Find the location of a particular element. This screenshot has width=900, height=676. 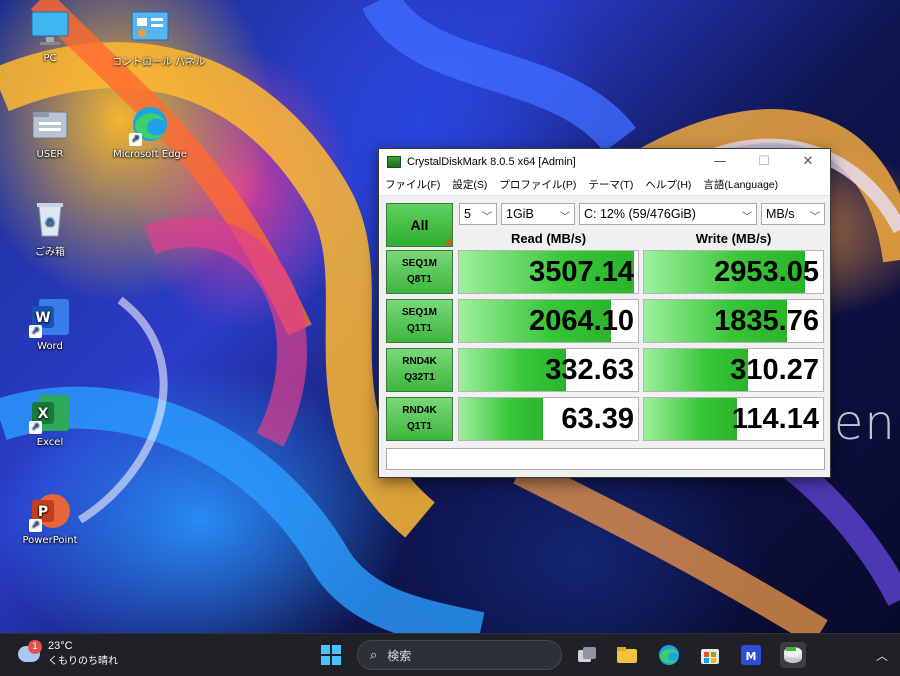

myasus-icon: M is located at coordinates (751, 655).